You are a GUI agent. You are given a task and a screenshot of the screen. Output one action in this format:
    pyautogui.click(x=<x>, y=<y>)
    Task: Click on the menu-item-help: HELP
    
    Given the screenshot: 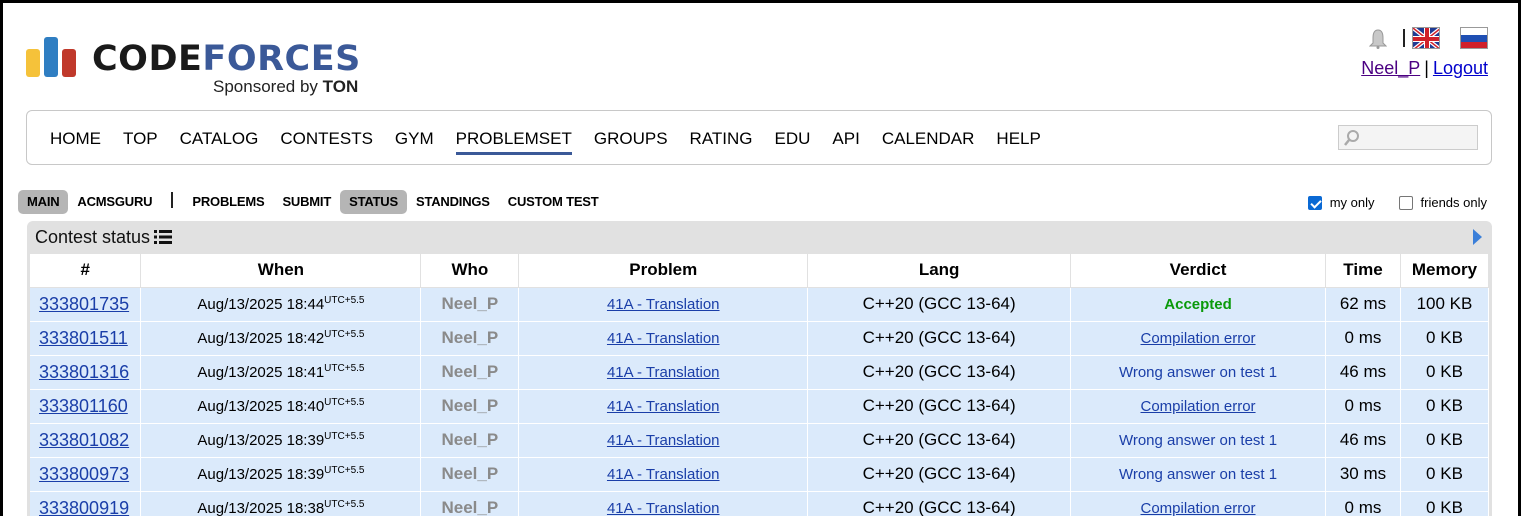 What is the action you would take?
    pyautogui.click(x=1018, y=141)
    